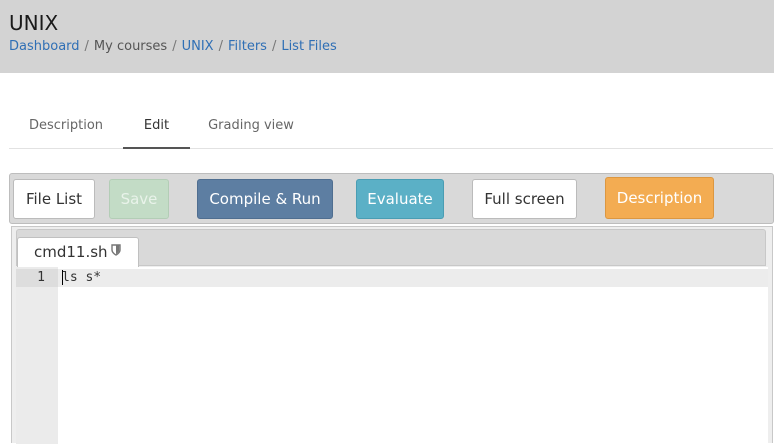 The height and width of the screenshot is (444, 774). Describe the element at coordinates (41, 277) in the screenshot. I see `line-number: 1` at that location.